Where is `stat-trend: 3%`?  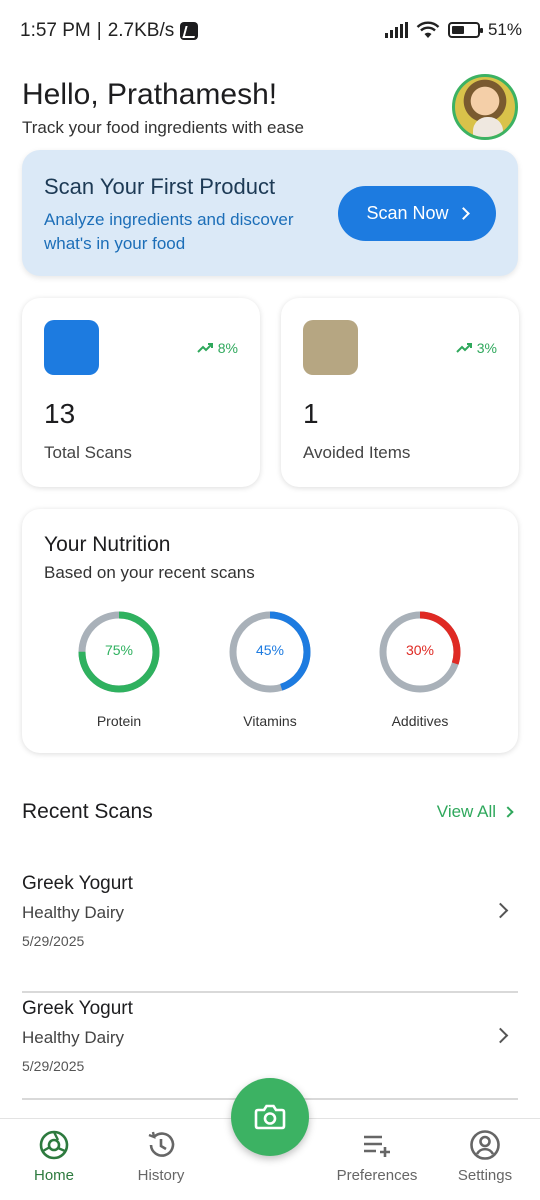 stat-trend: 3% is located at coordinates (476, 348).